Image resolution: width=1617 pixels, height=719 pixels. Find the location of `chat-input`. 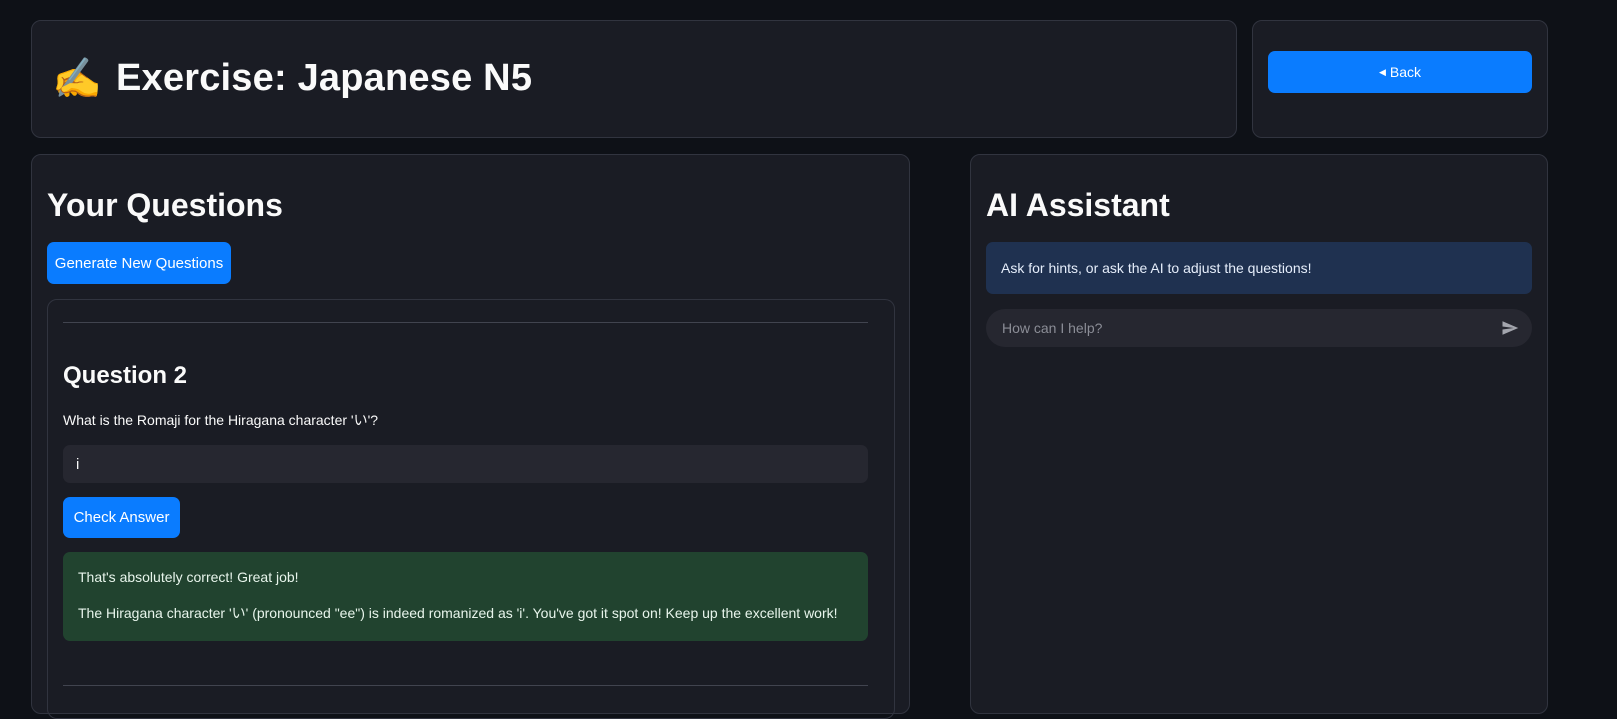

chat-input is located at coordinates (1250, 328).